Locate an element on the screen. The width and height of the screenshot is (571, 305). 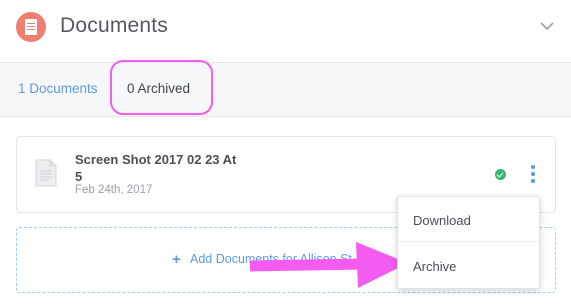
tab-documents: 1 Documents is located at coordinates (58, 88).